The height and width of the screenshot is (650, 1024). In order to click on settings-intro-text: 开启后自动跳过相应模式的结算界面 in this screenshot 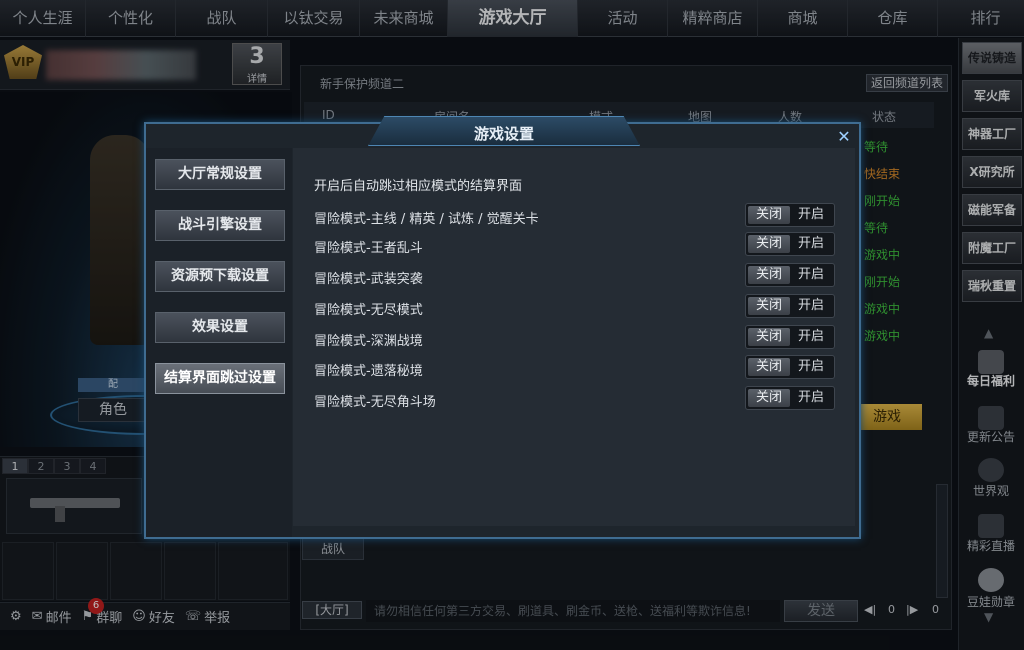, I will do `click(418, 186)`.